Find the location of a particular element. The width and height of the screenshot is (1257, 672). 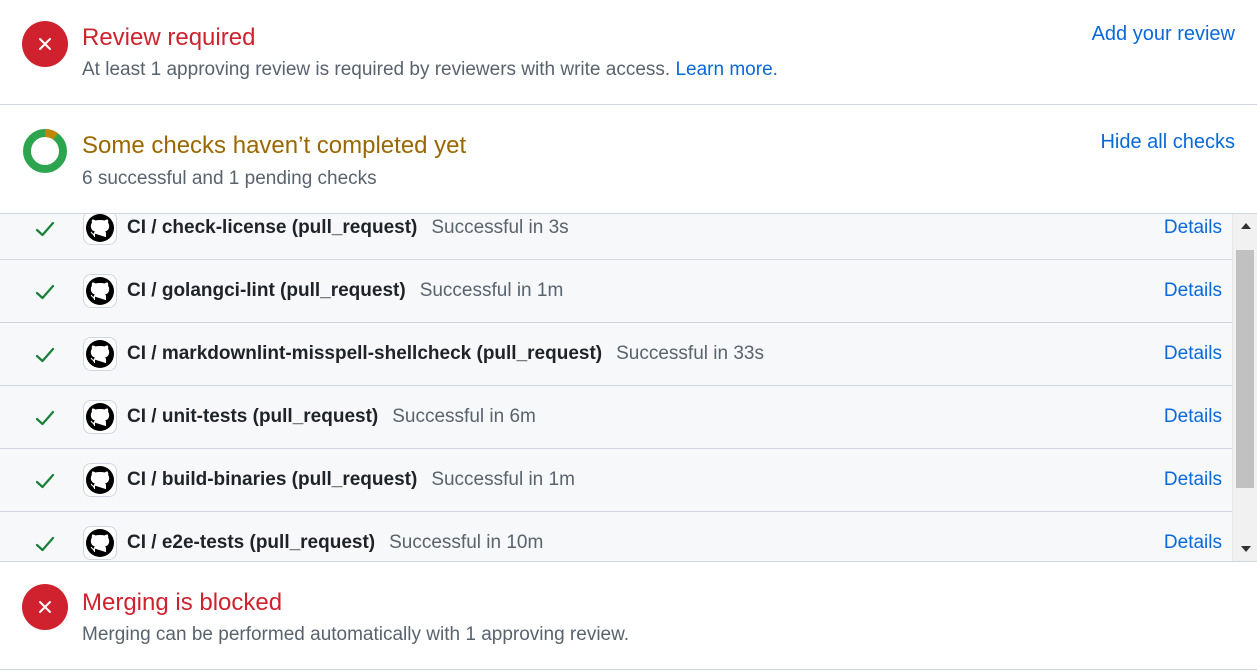

merging-blocked-title: Merging is blocked is located at coordinates (182, 602).